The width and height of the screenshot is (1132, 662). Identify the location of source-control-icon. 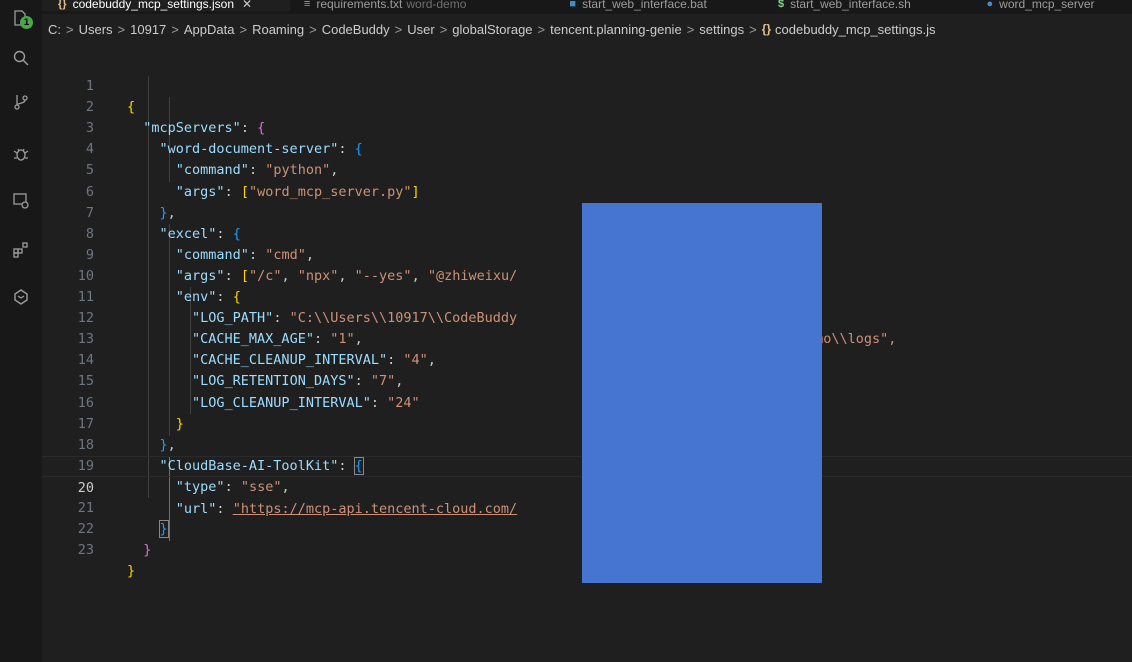
(21, 102).